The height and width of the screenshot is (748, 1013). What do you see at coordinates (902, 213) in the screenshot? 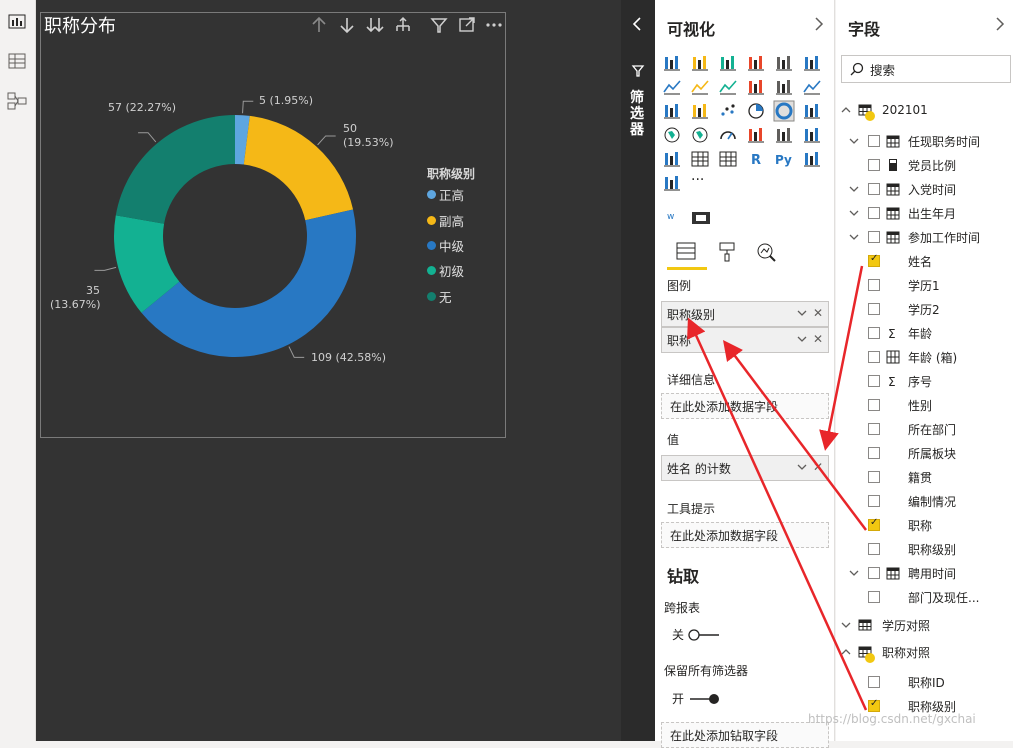
I see `field-row: 出生年月` at bounding box center [902, 213].